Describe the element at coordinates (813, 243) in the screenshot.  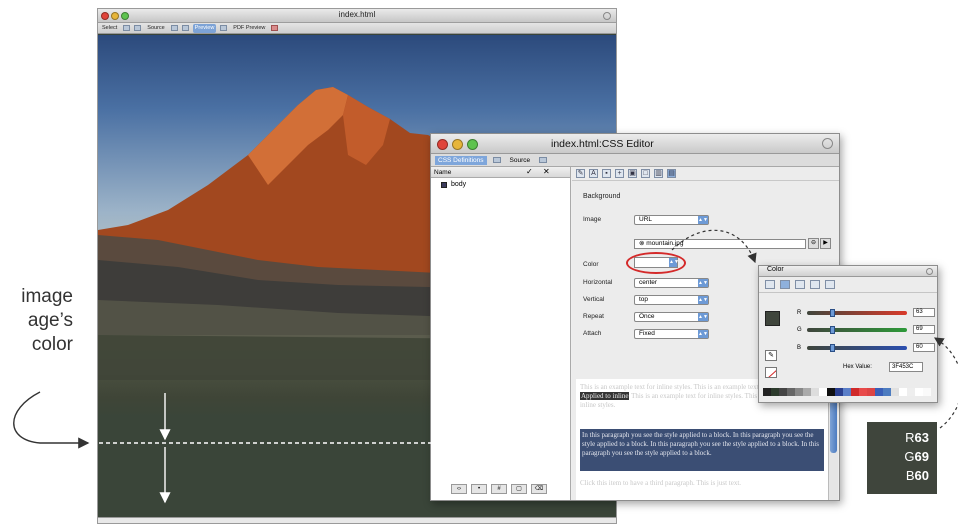
I see `browse-icon: ⊖` at that location.